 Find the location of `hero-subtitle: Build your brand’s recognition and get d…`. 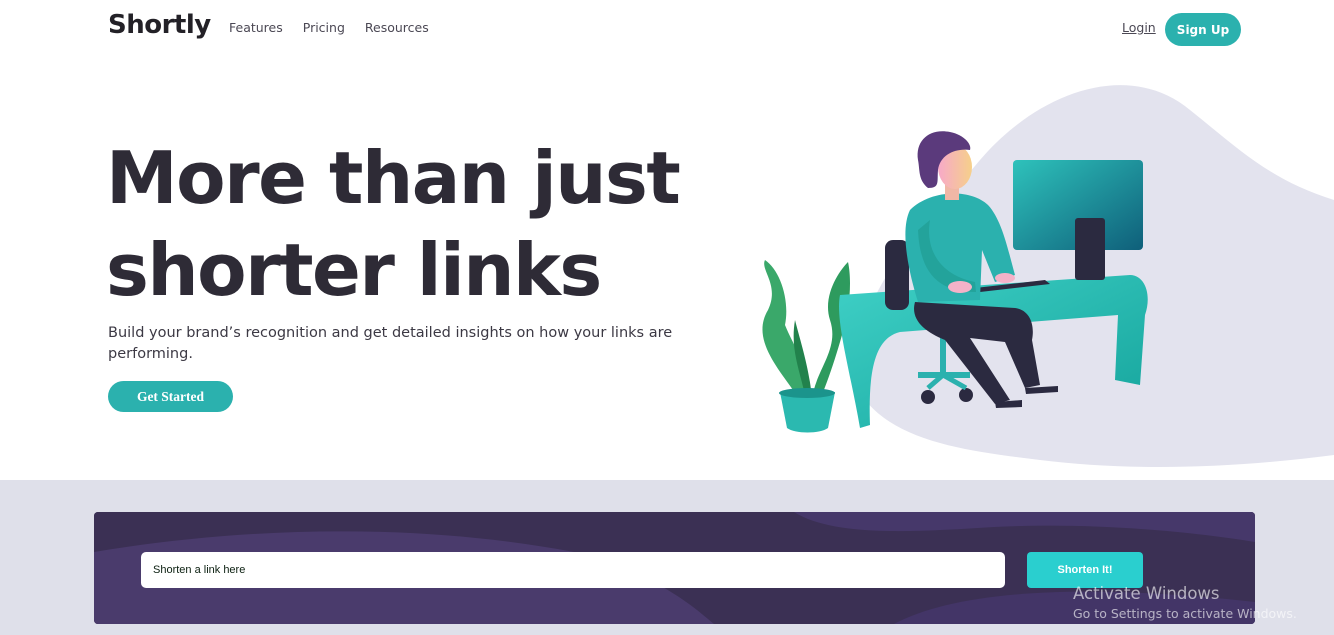

hero-subtitle: Build your brand’s recognition and get d… is located at coordinates (390, 343).